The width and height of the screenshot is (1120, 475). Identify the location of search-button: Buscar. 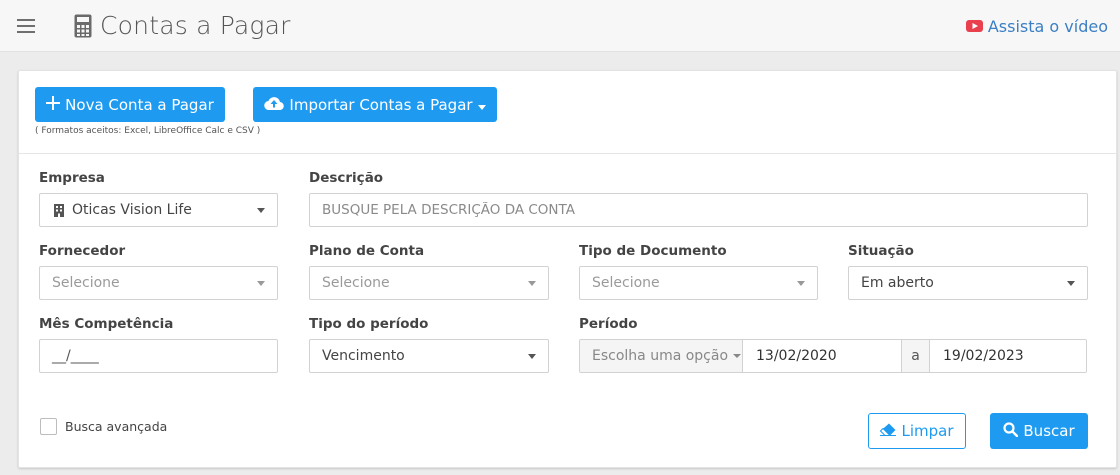
(1039, 431).